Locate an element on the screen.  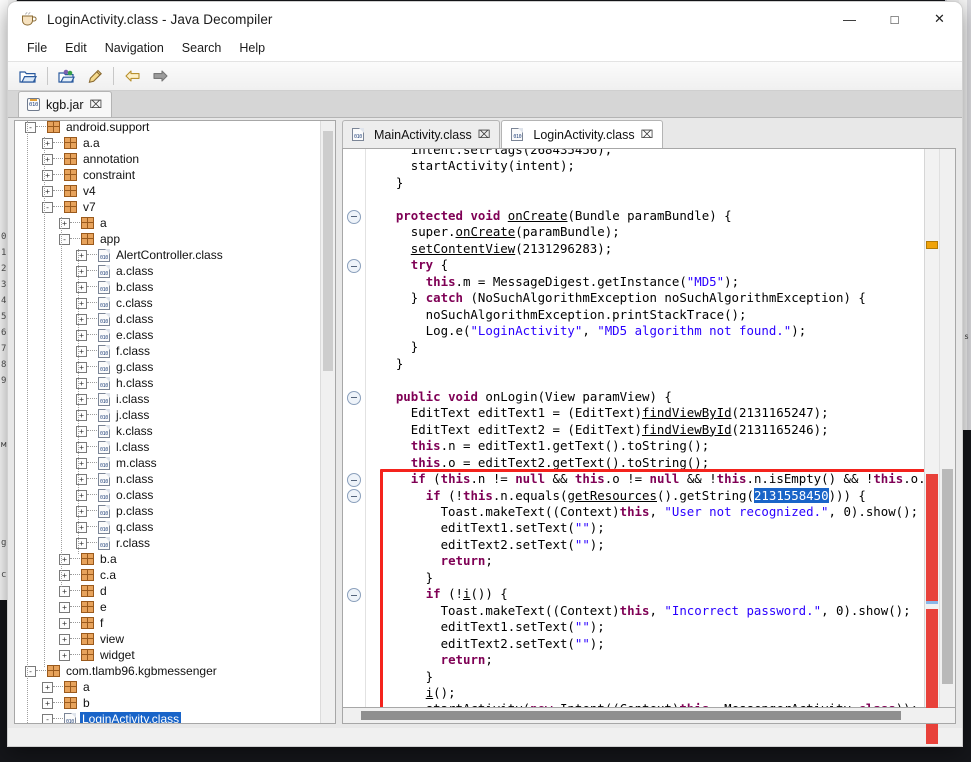
search-highlight-icon is located at coordinates (94, 76).